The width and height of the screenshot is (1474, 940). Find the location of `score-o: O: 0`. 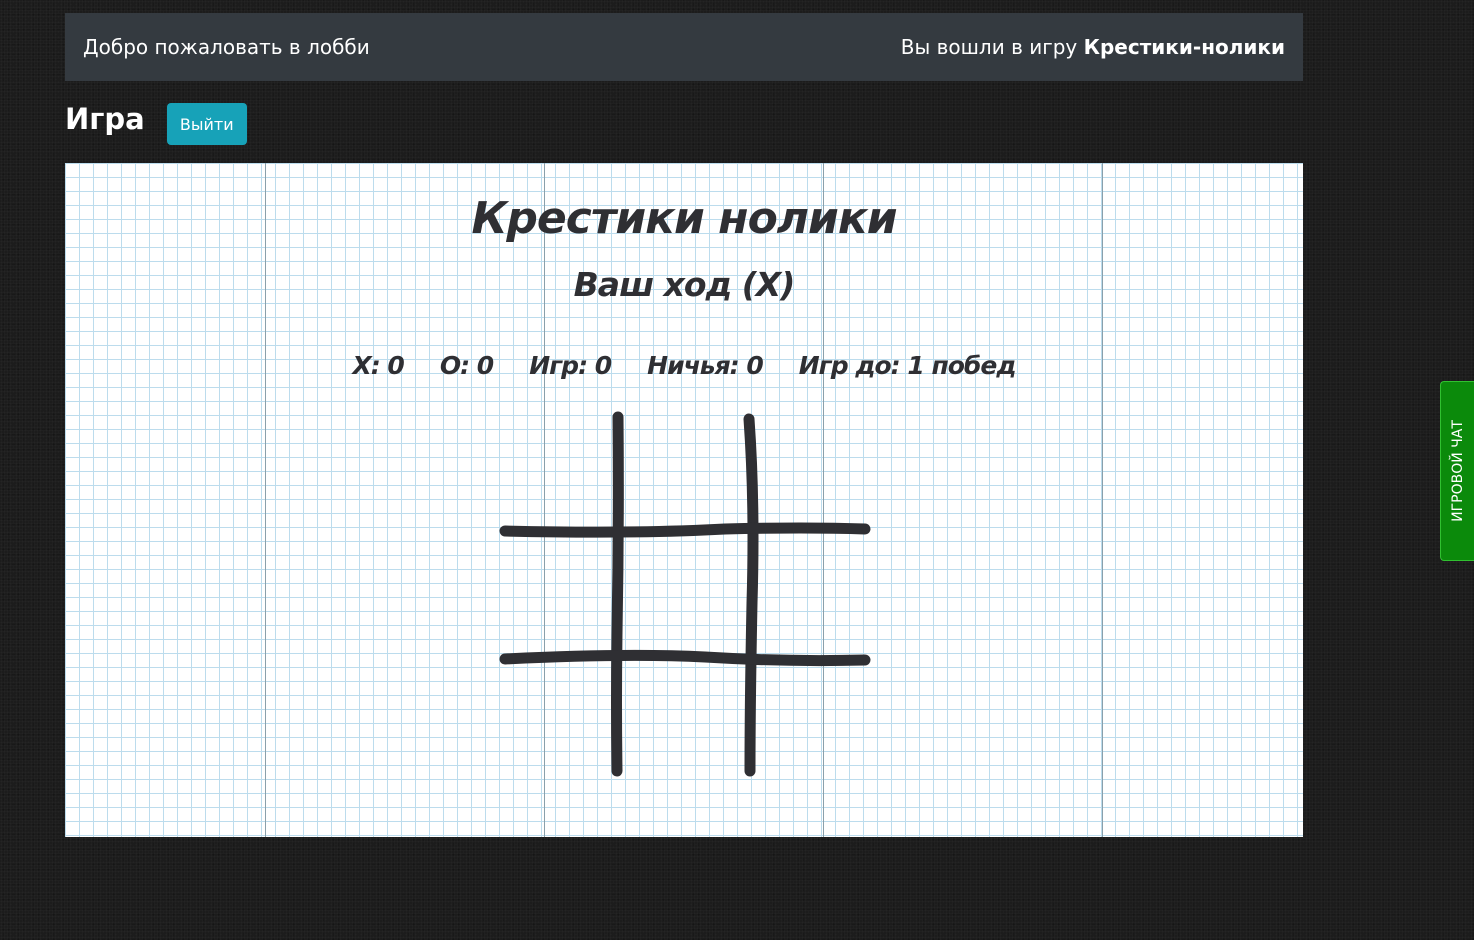

score-o: O: 0 is located at coordinates (466, 365).